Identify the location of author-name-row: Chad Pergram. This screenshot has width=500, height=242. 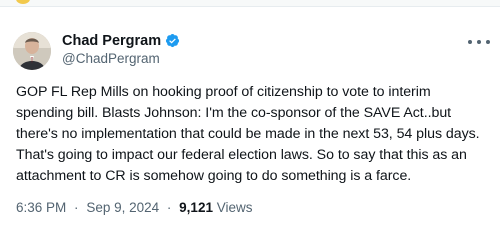
(121, 40).